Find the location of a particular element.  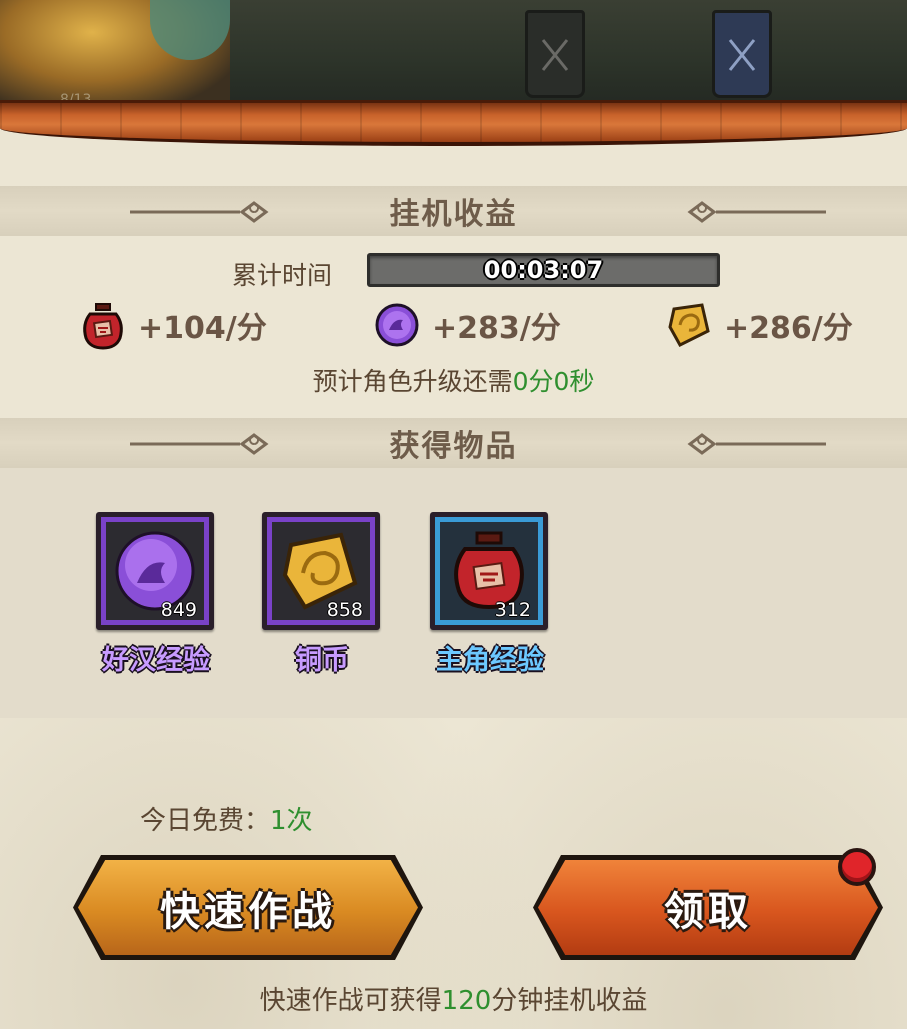

item-frame: 312 is located at coordinates (489, 571).